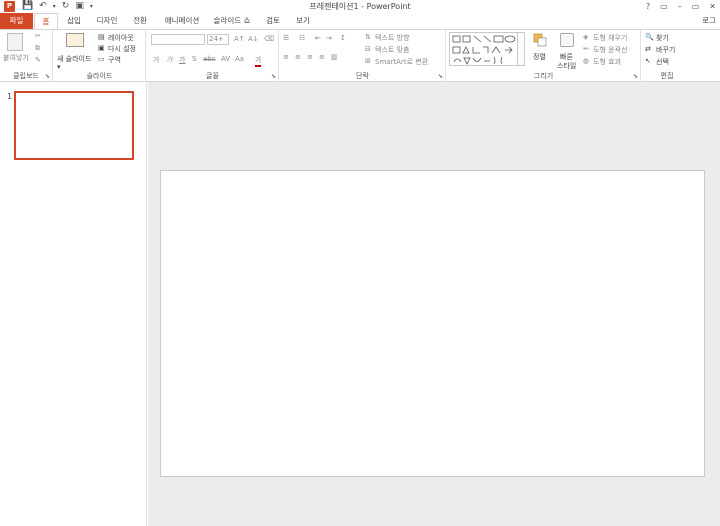  I want to click on replace-icon: ⇄, so click(648, 49).